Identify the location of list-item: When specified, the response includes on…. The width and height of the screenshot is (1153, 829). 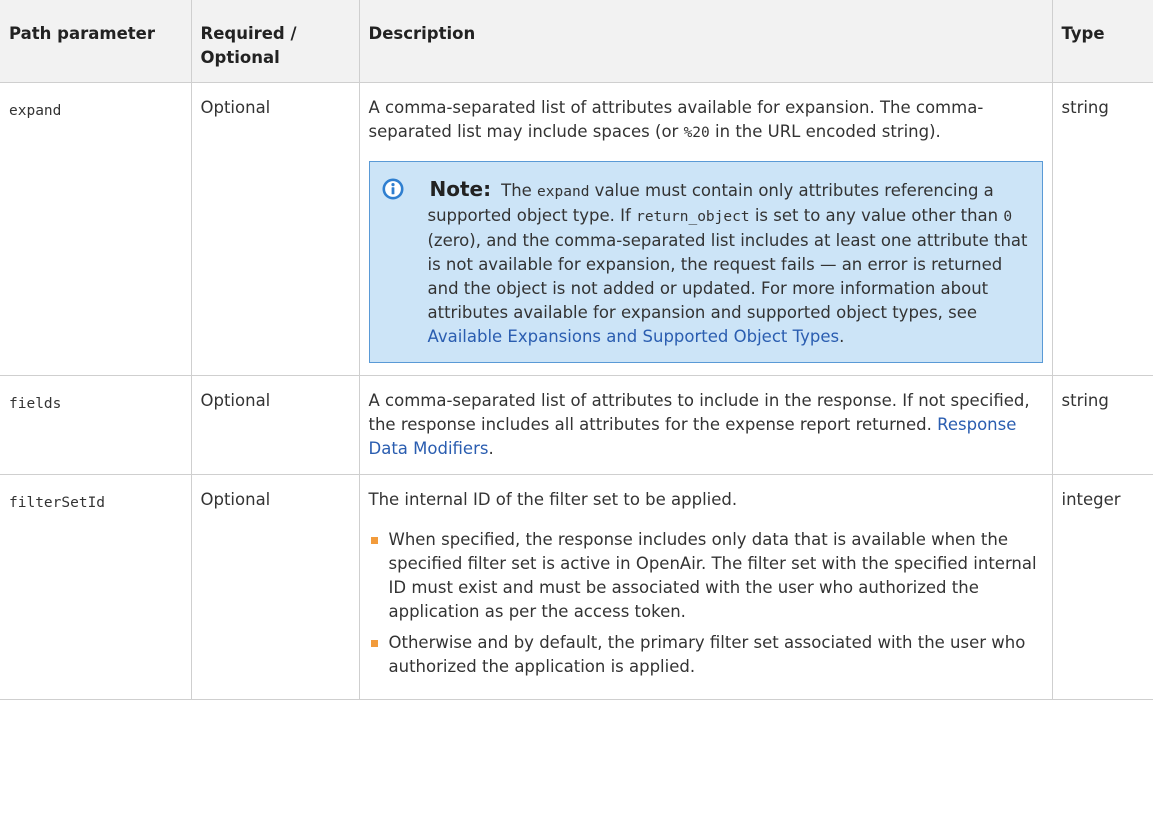
(706, 576).